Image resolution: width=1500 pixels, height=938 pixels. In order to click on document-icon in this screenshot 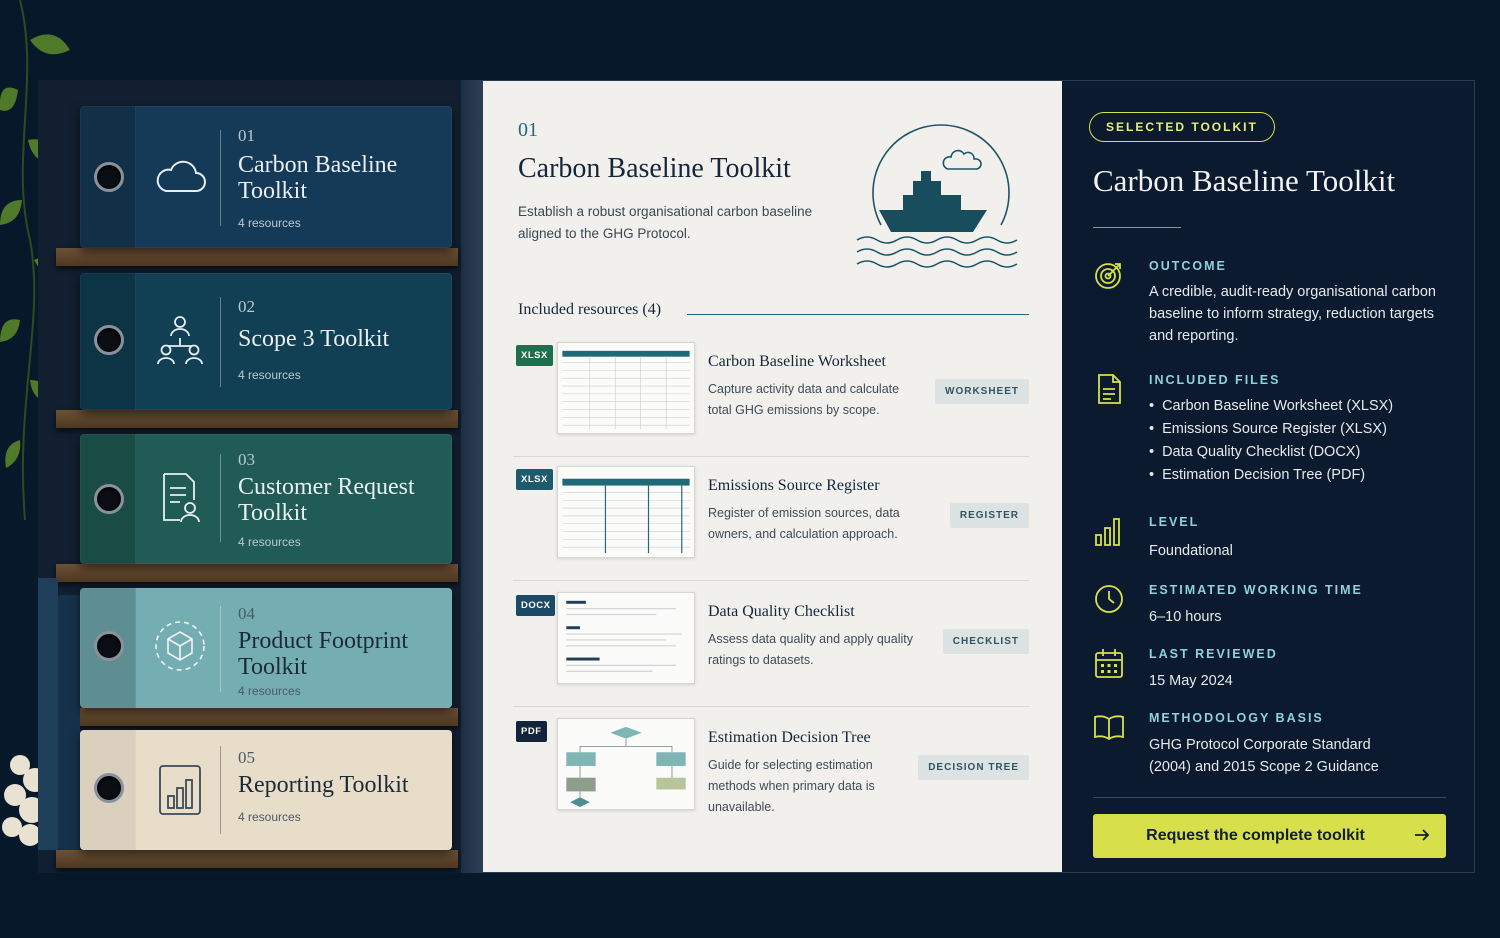, I will do `click(1109, 389)`.